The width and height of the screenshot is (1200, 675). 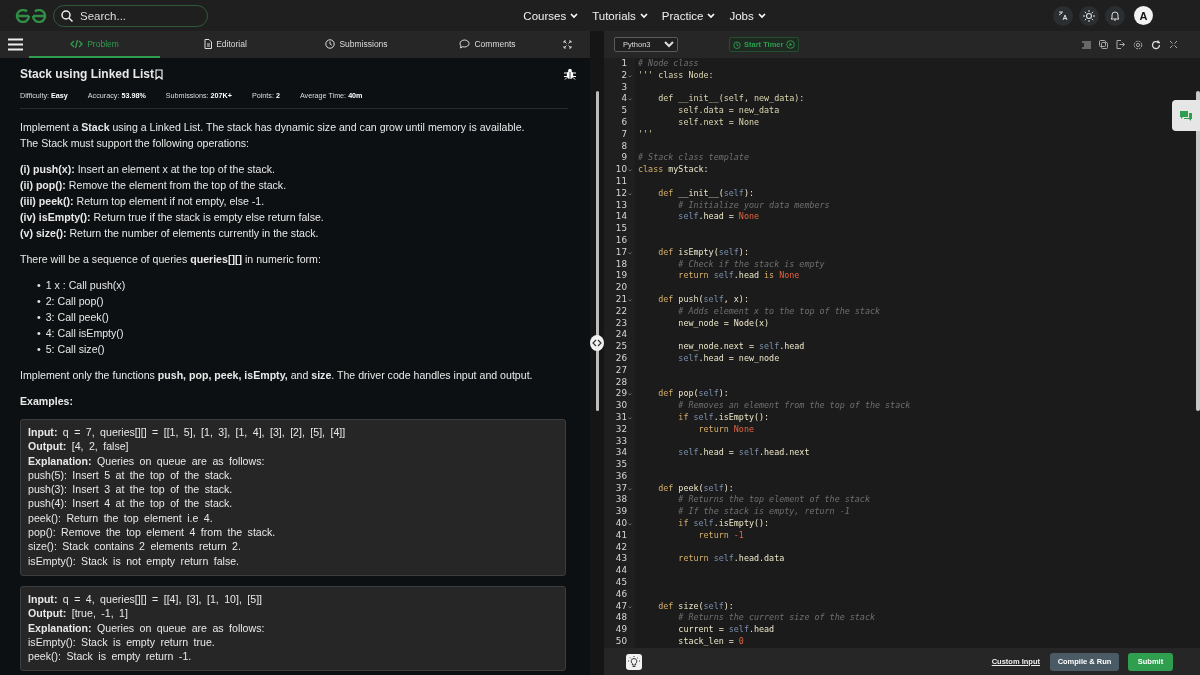 What do you see at coordinates (794, 406) in the screenshot?
I see `code-line: # Removes an element from the top of the stack` at bounding box center [794, 406].